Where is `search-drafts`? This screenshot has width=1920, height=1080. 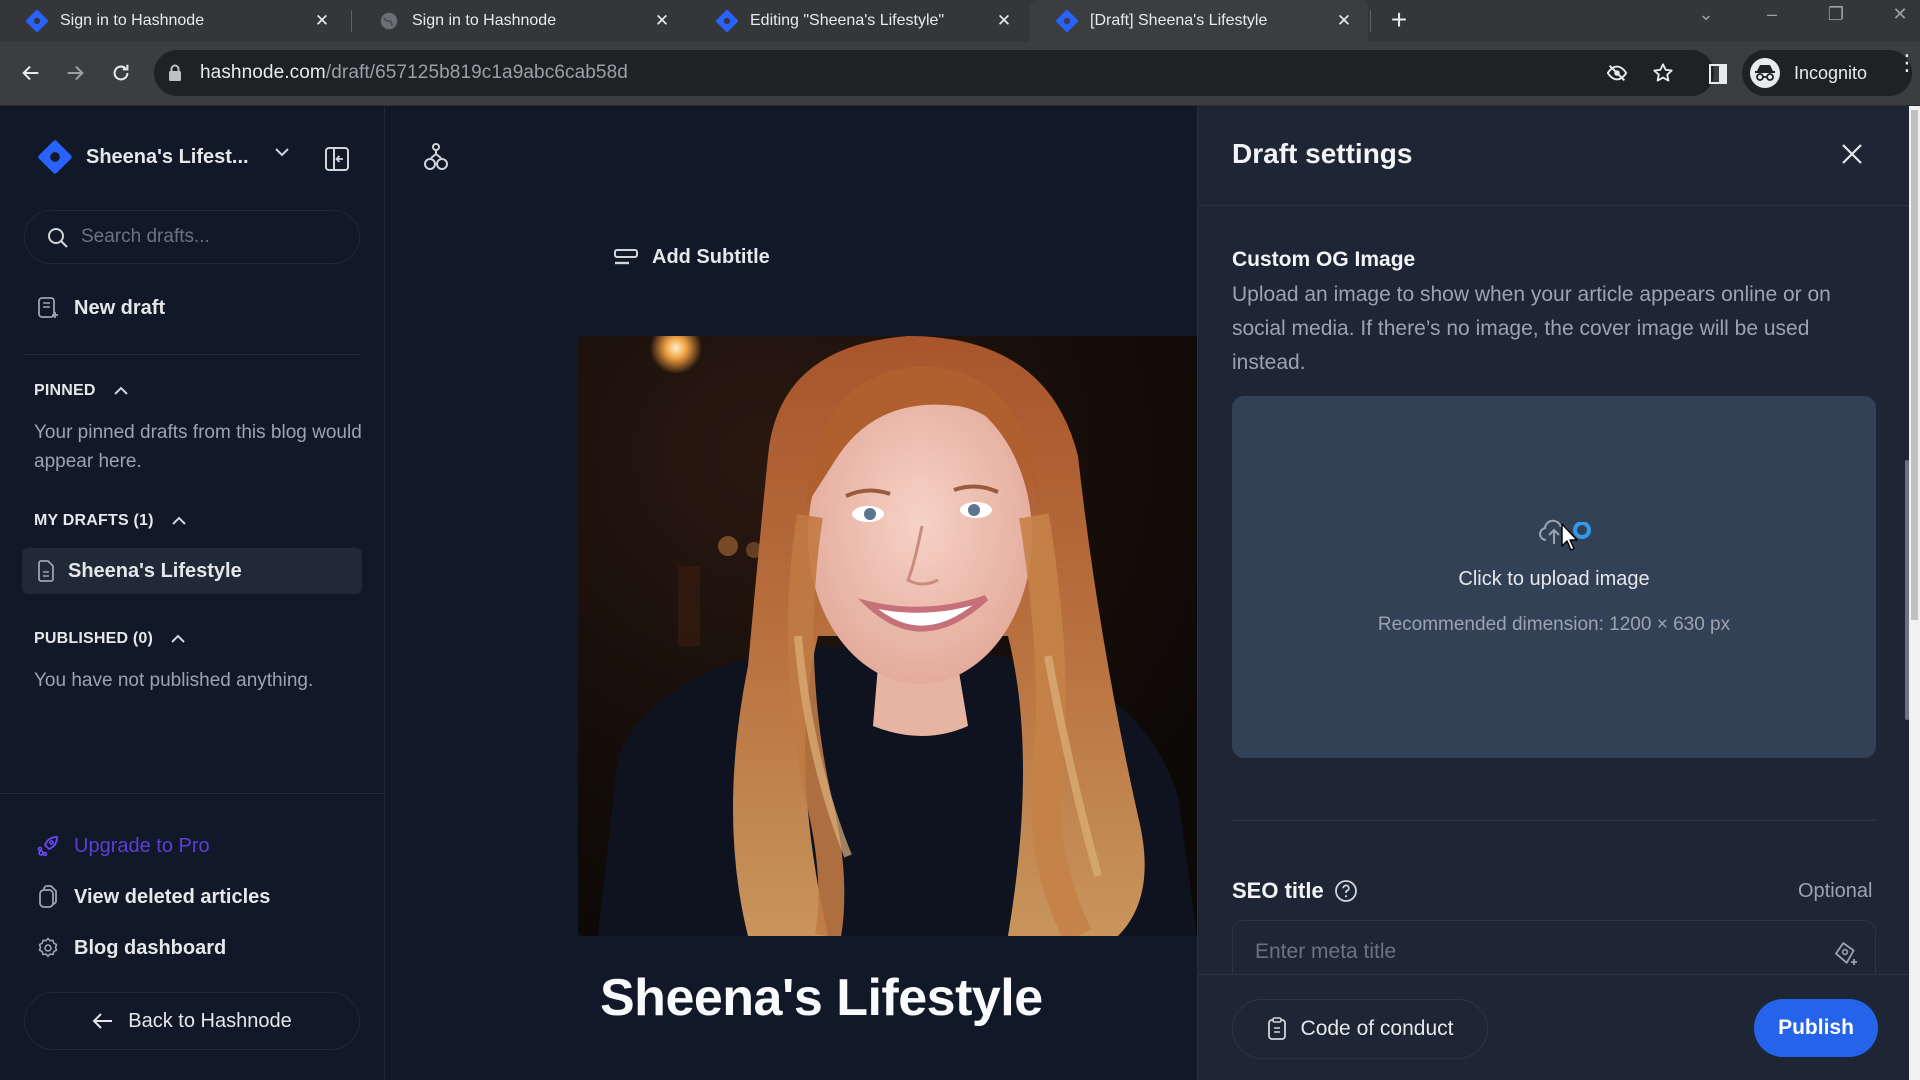
search-drafts is located at coordinates (192, 237).